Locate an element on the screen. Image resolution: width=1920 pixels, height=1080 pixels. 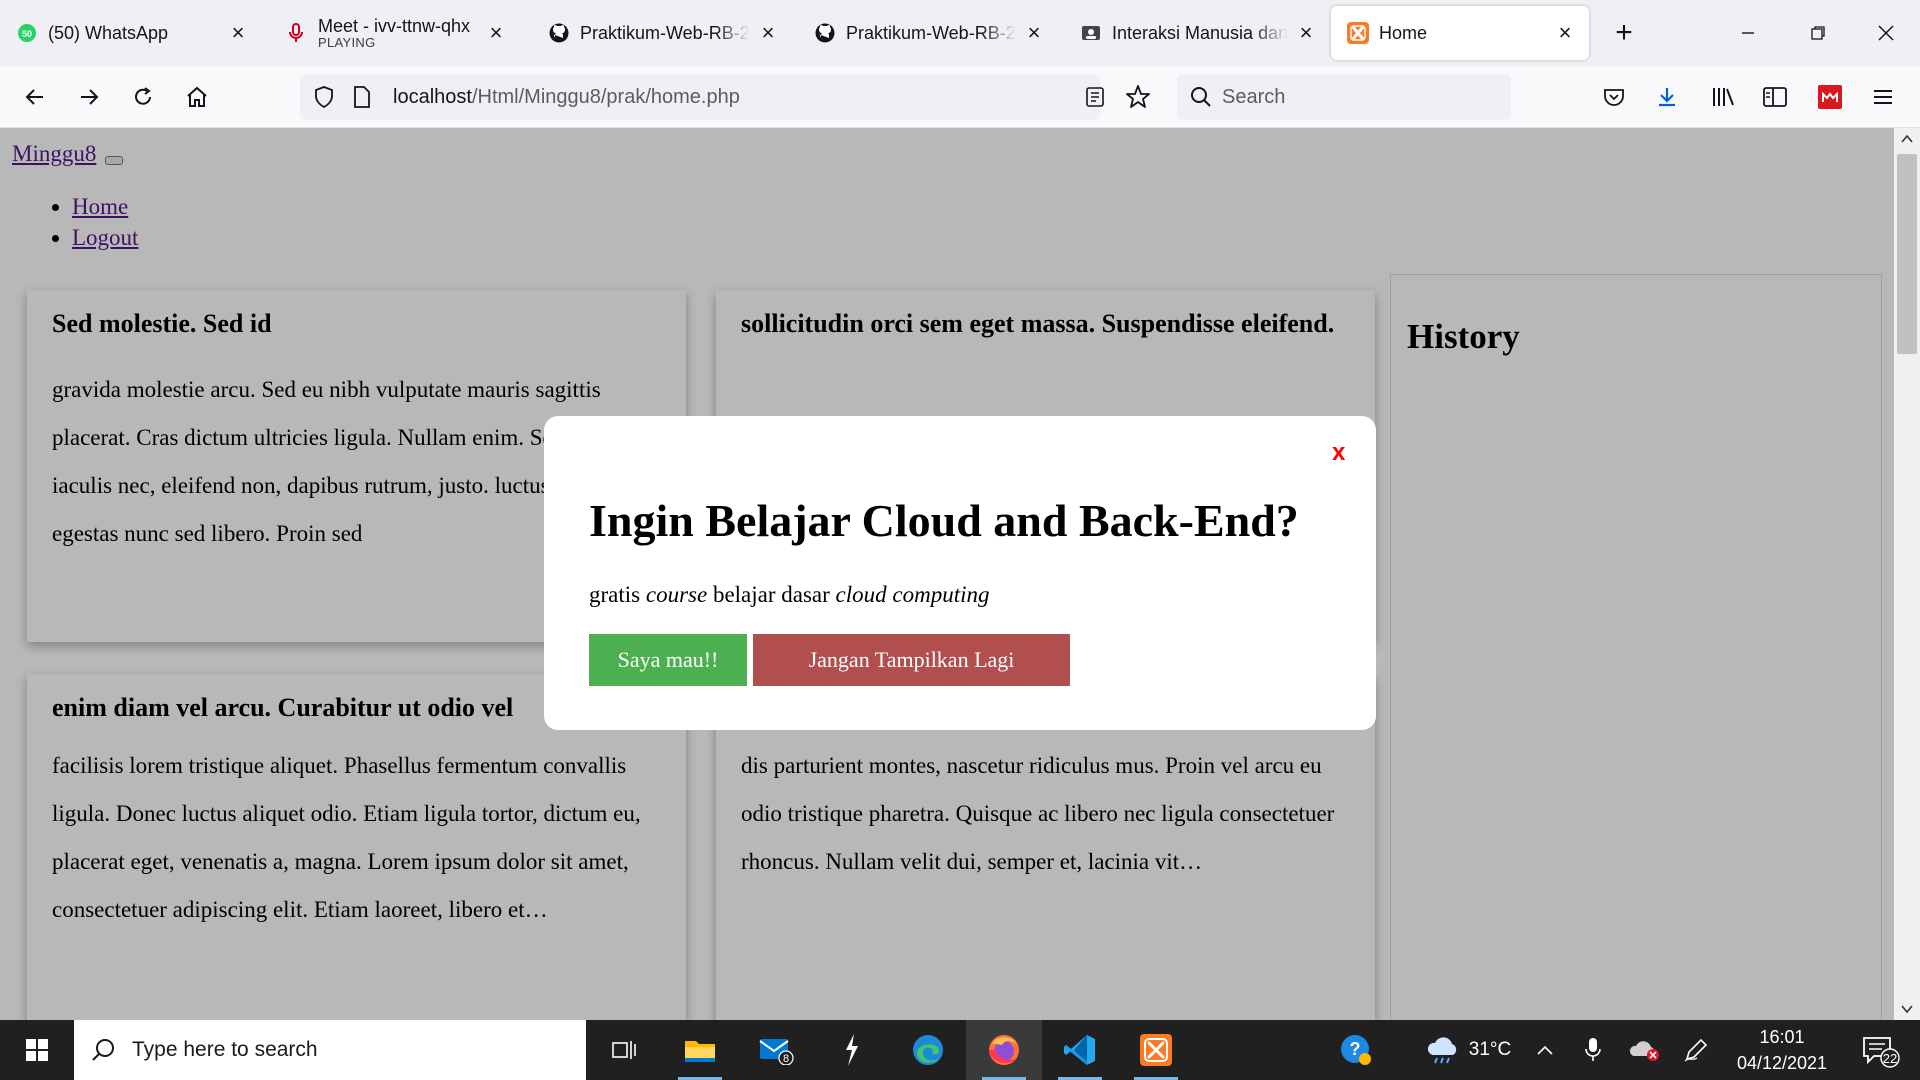
classroom-icon is located at coordinates (1091, 33).